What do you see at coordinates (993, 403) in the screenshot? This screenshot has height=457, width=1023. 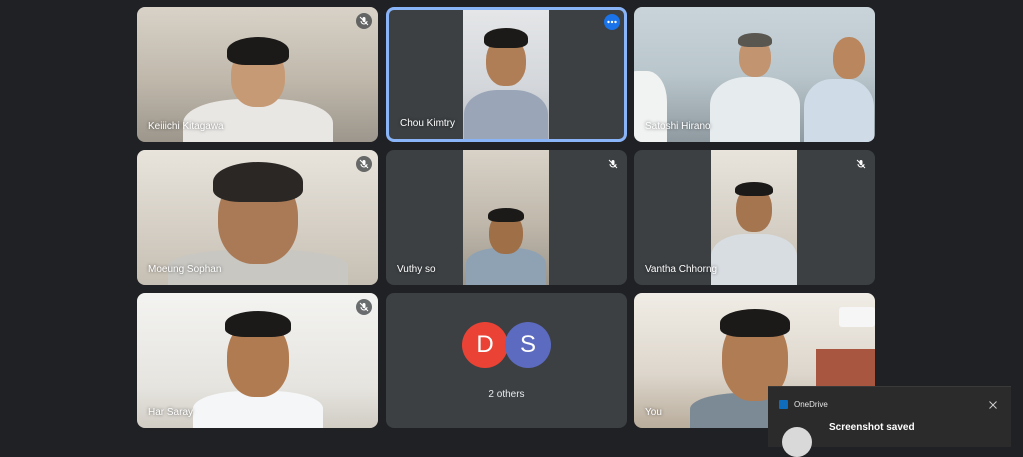 I see `close-icon` at bounding box center [993, 403].